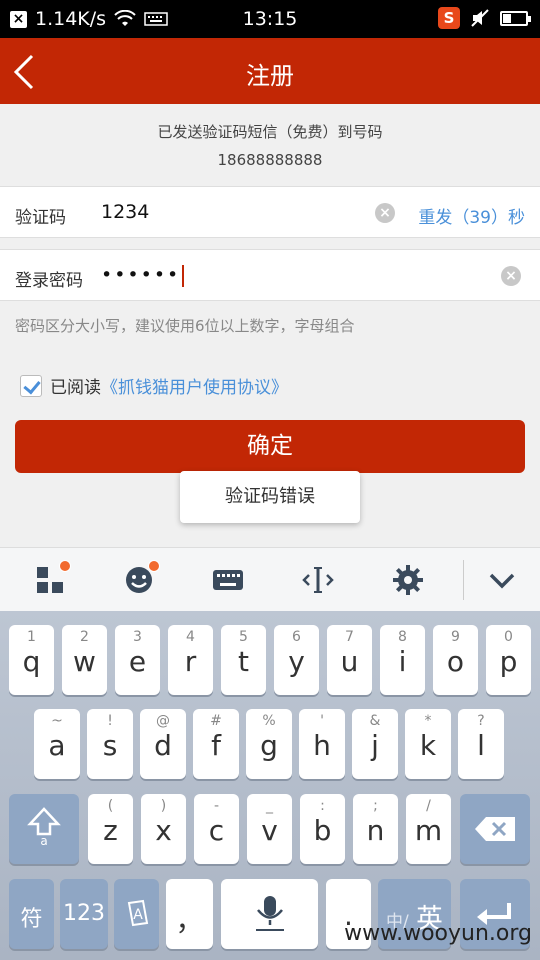 The height and width of the screenshot is (960, 540). Describe the element at coordinates (428, 829) in the screenshot. I see `key-m: / m` at that location.